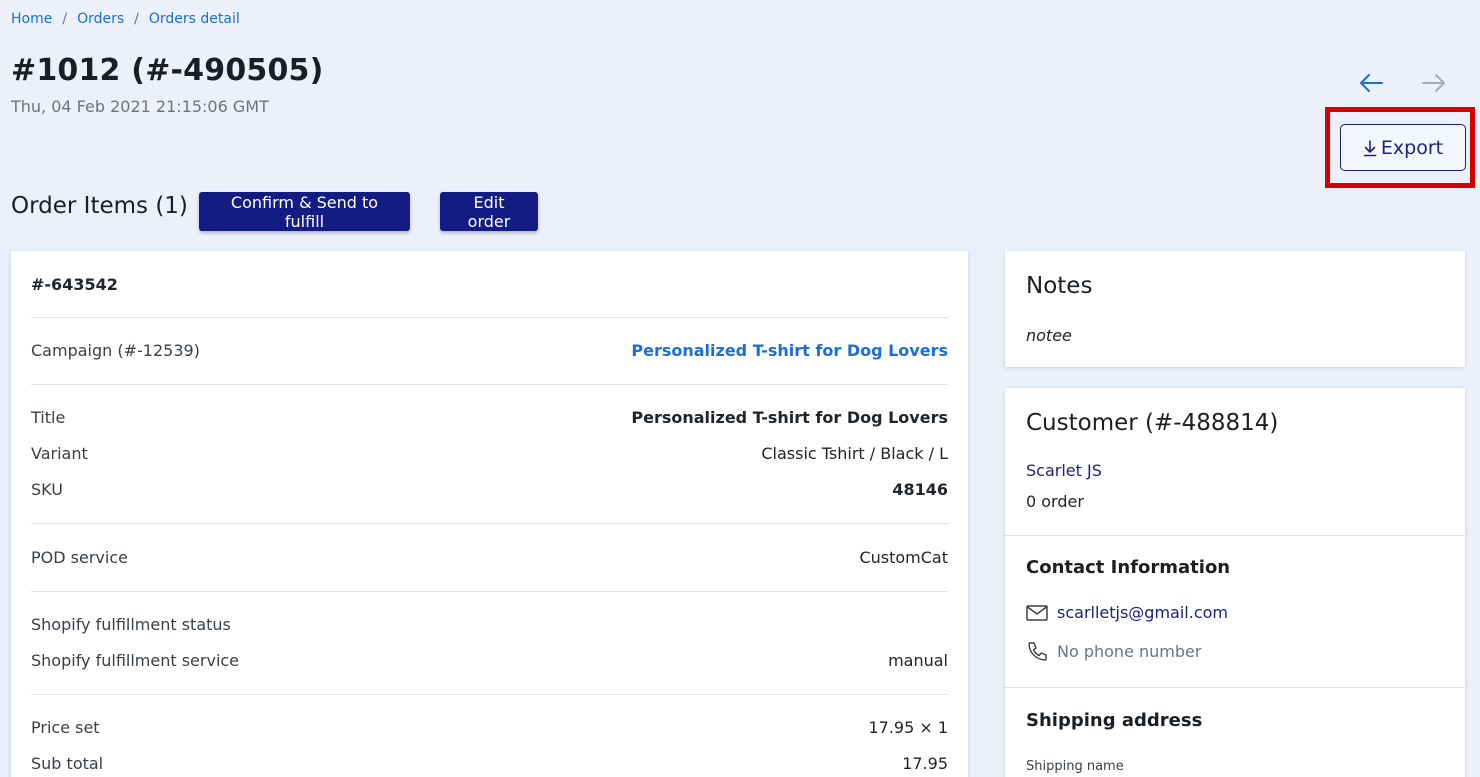 Image resolution: width=1480 pixels, height=777 pixels. I want to click on next-order-button, so click(1434, 83).